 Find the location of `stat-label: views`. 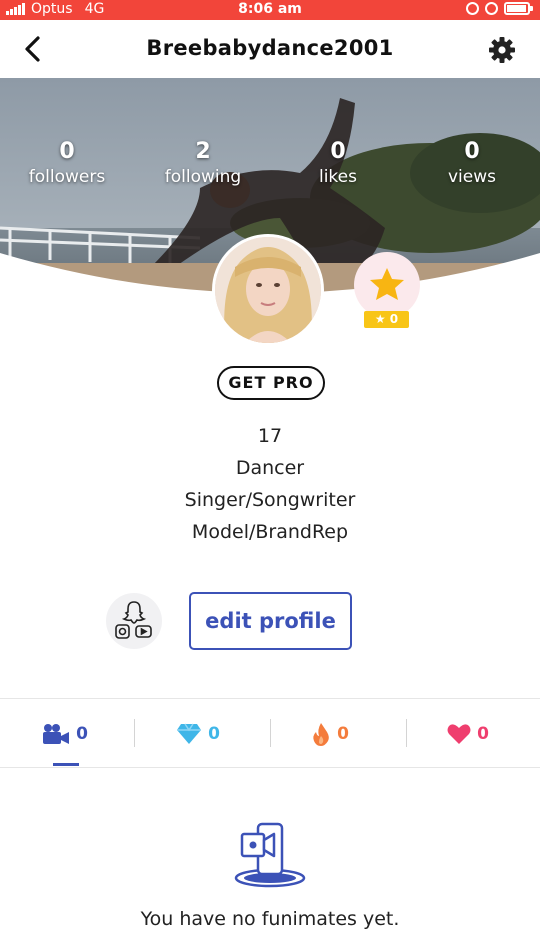

stat-label: views is located at coordinates (471, 177).